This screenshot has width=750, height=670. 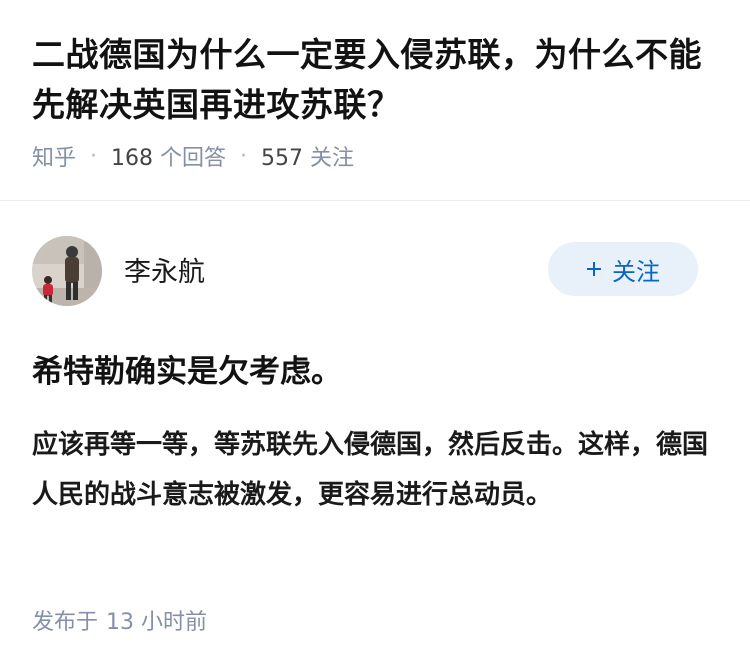 I want to click on answer-lead: 希特勒确实是欠考虑。, so click(x=187, y=372).